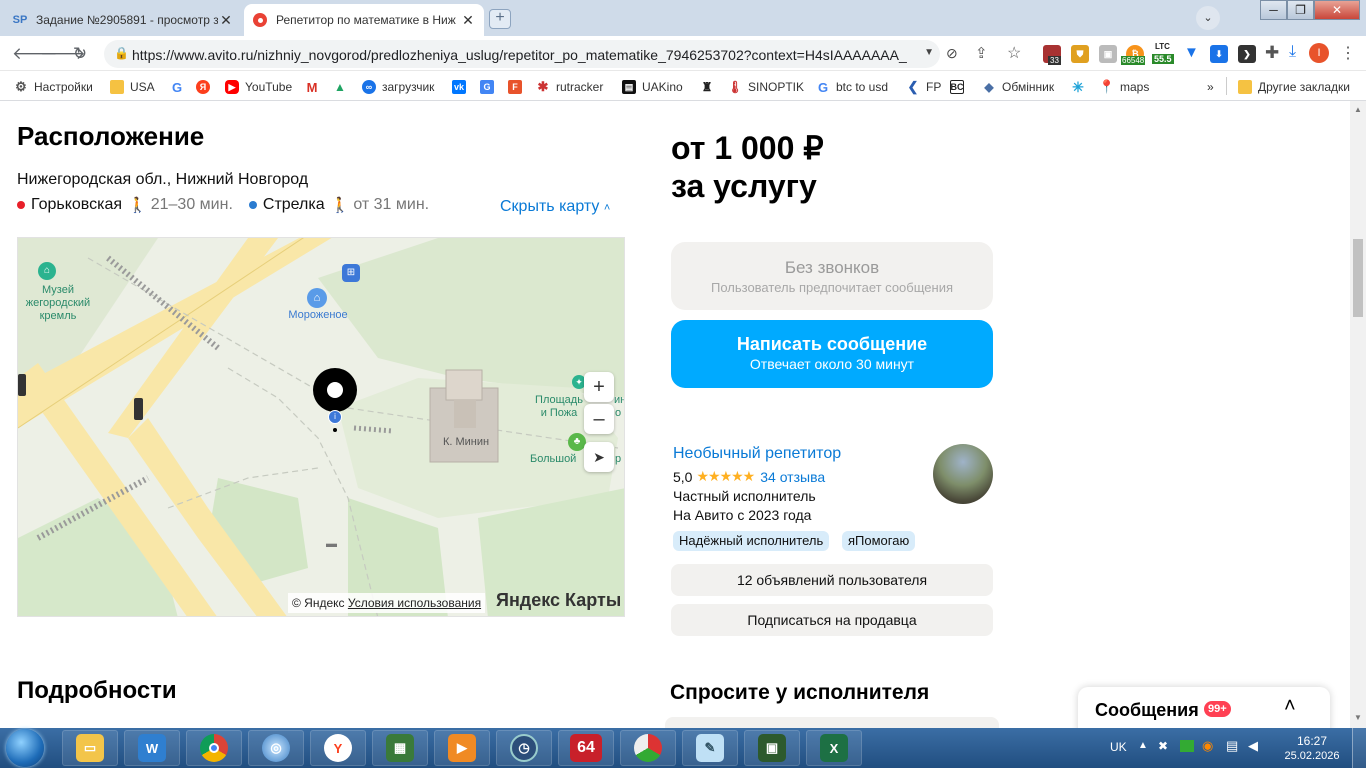 Image resolution: width=1366 pixels, height=768 pixels. Describe the element at coordinates (414, 603) in the screenshot. I see `terms-link: Условия использования` at that location.